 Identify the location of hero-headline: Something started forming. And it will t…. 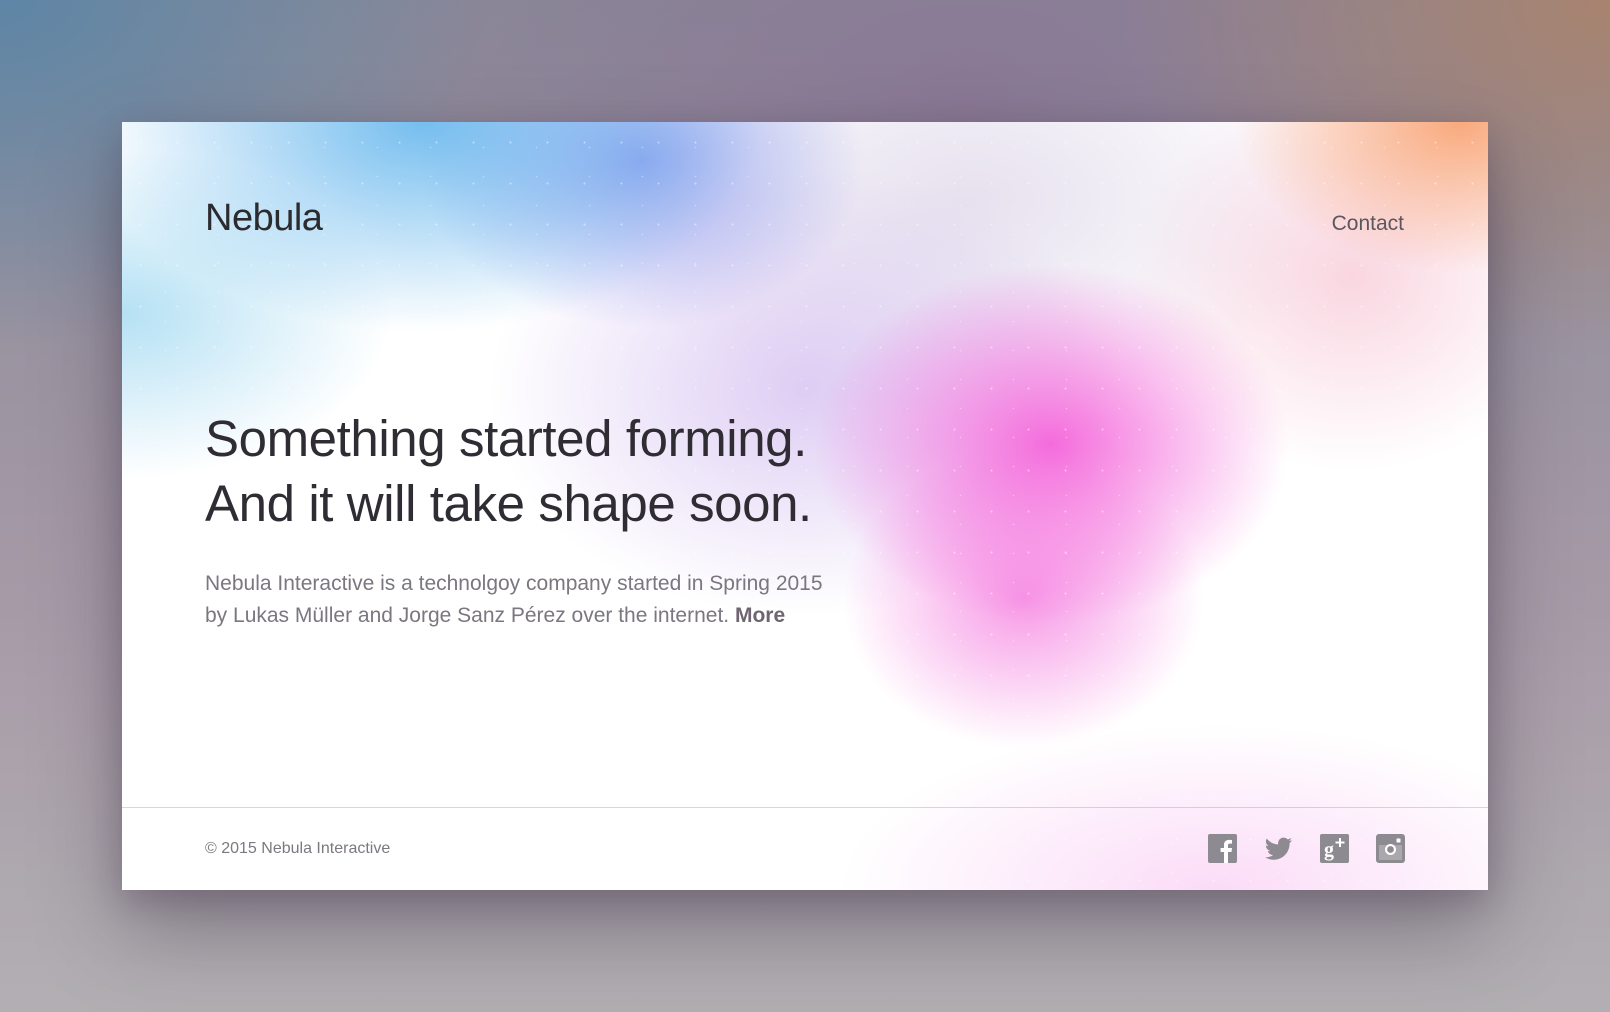
(585, 471).